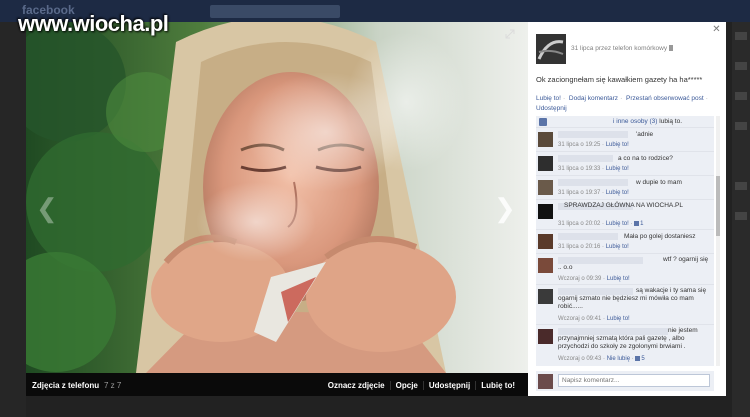 The width and height of the screenshot is (750, 417). I want to click on comment-text: SPRAWDZAJ GŁÓWNA NA WIOCHA.PL, so click(623, 205).